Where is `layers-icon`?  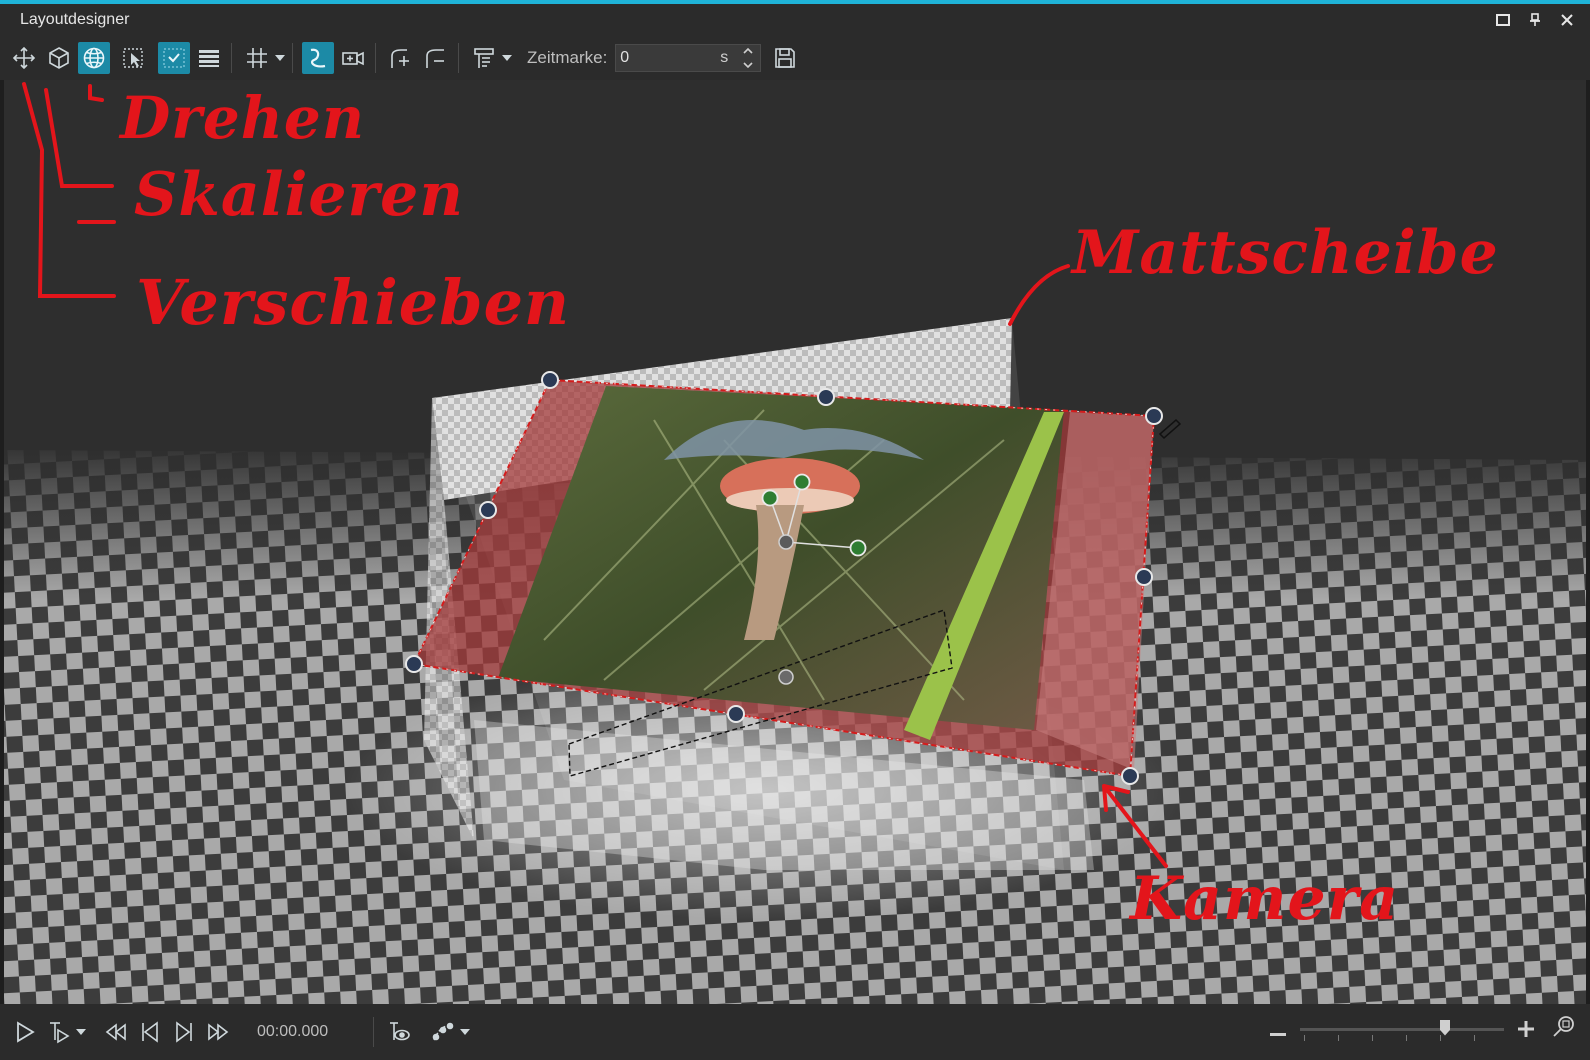 layers-icon is located at coordinates (209, 58).